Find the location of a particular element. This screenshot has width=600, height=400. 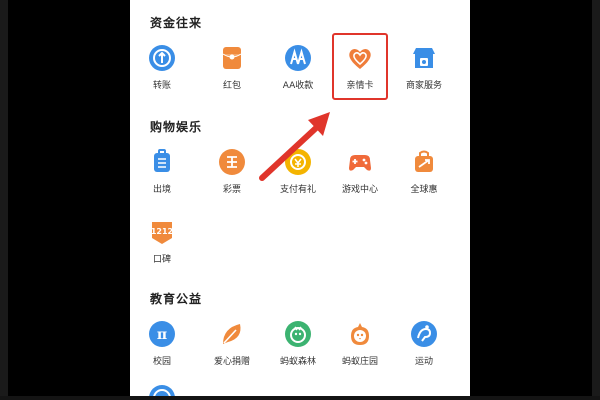

frame-right-edge is located at coordinates (596, 200).